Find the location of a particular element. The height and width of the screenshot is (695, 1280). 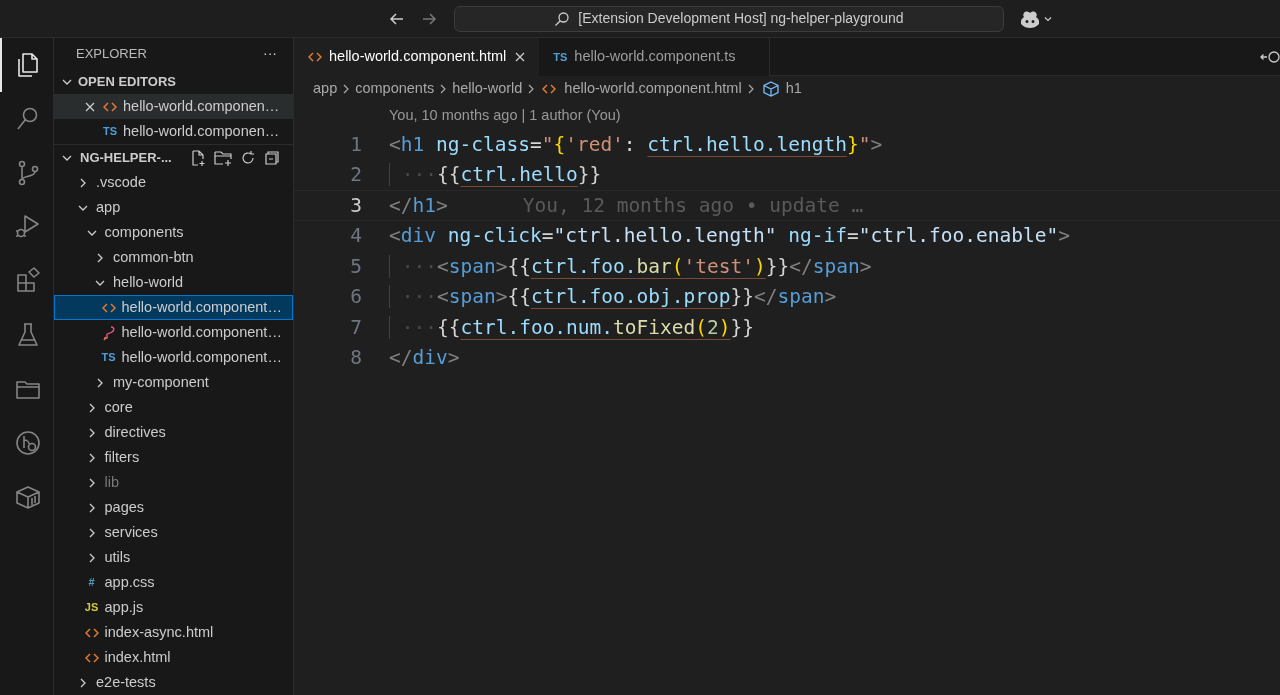

code-line: ···{{ctrl.foo.num.toFixed(2)}} is located at coordinates (571, 327).